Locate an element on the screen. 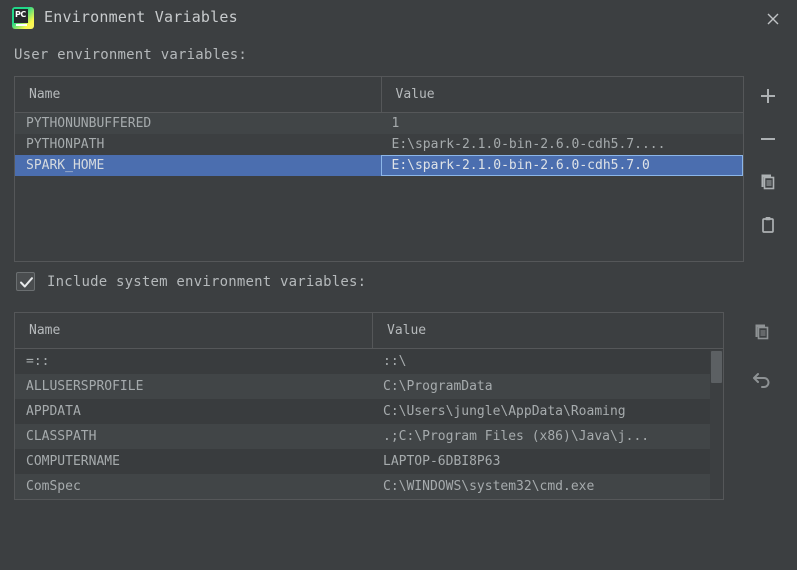 The image size is (797, 570). table-row: =:: ::\ is located at coordinates (369, 361).